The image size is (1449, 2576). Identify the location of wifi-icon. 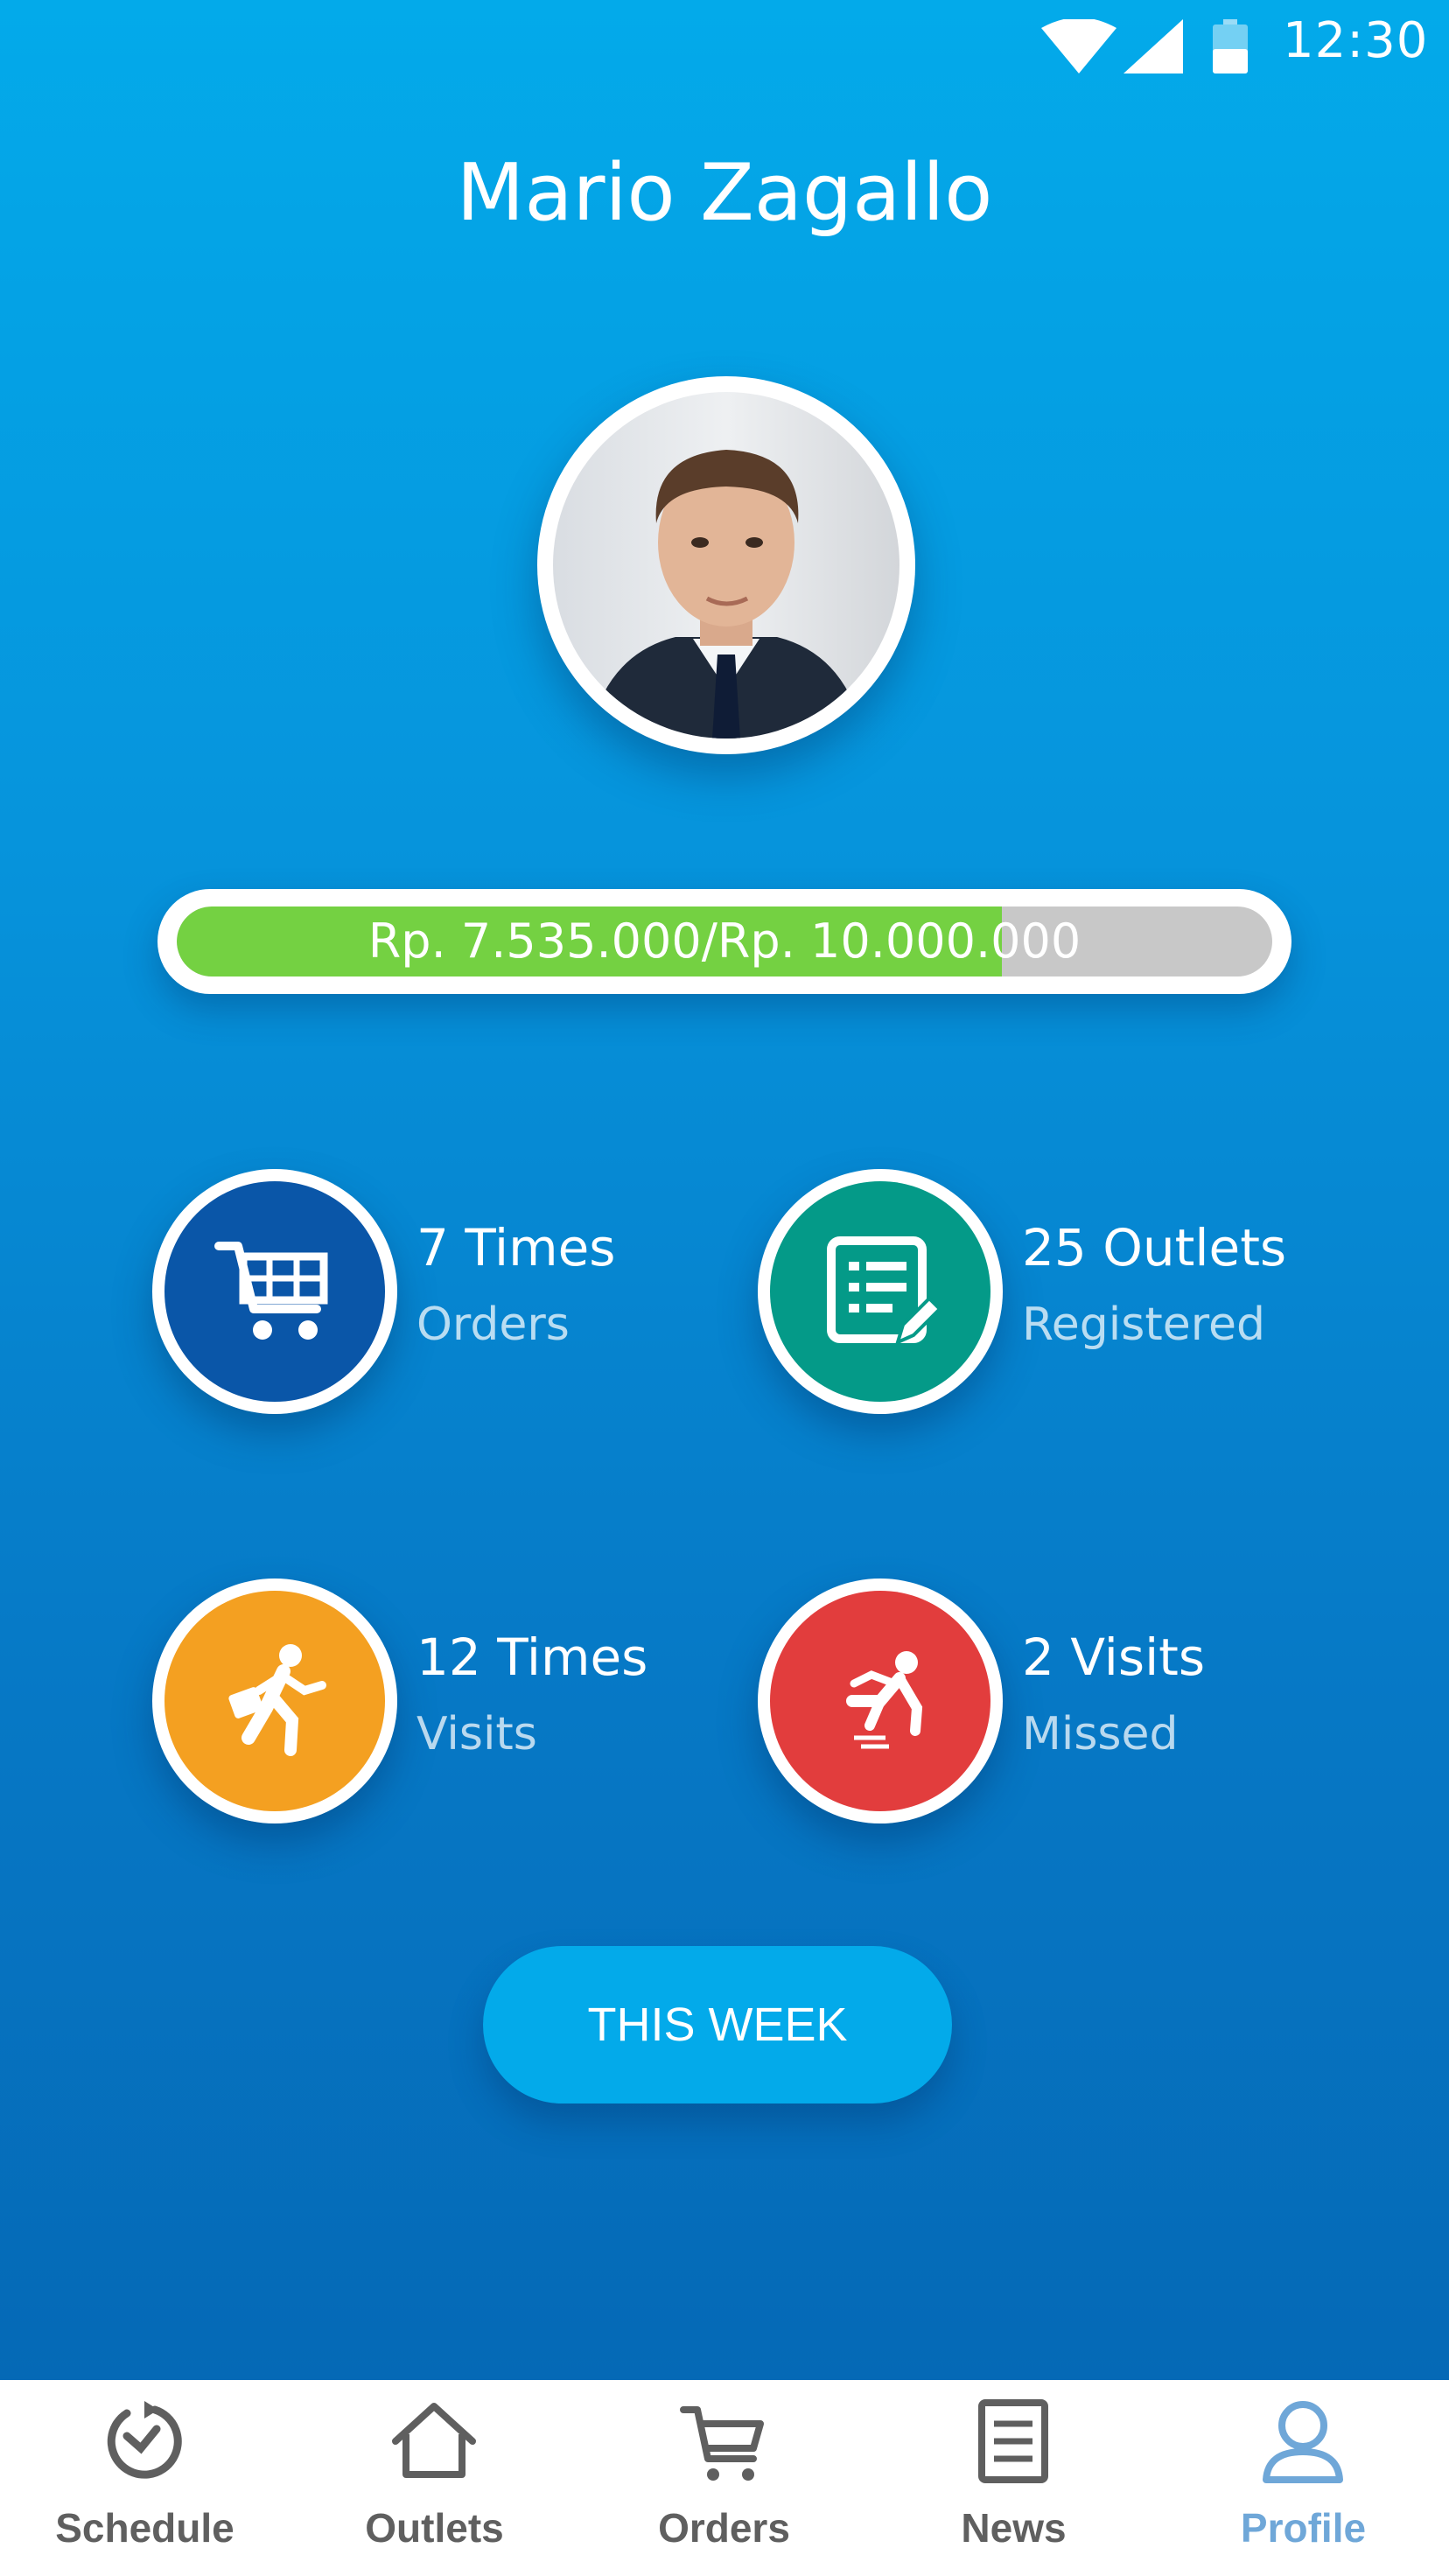
(1078, 46).